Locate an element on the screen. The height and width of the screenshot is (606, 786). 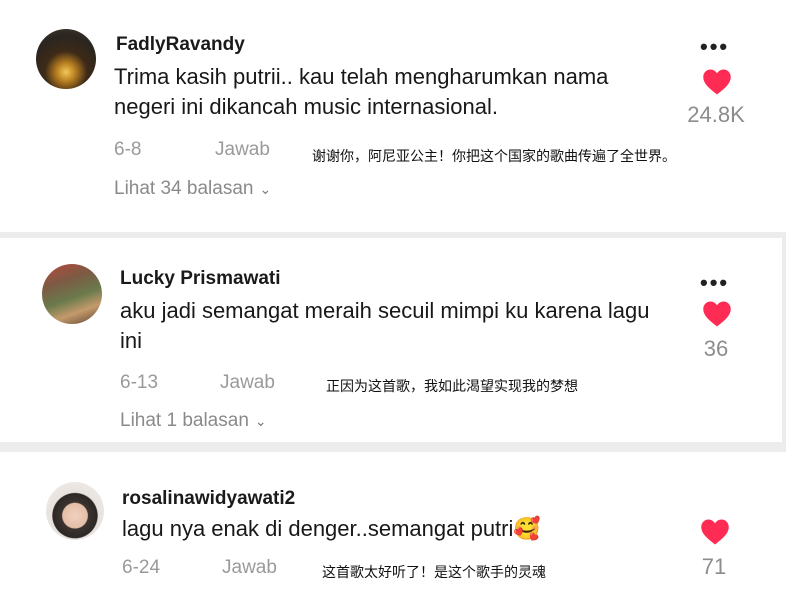
smiling-face-hearts-icon: 🥰 is located at coordinates (527, 528).